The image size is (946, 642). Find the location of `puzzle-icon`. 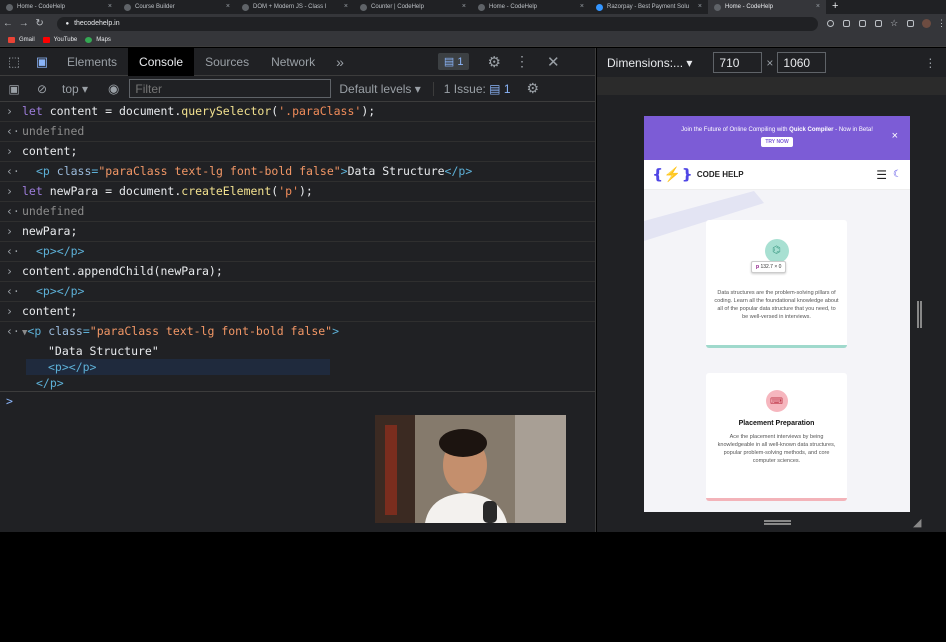

puzzle-icon is located at coordinates (879, 23).